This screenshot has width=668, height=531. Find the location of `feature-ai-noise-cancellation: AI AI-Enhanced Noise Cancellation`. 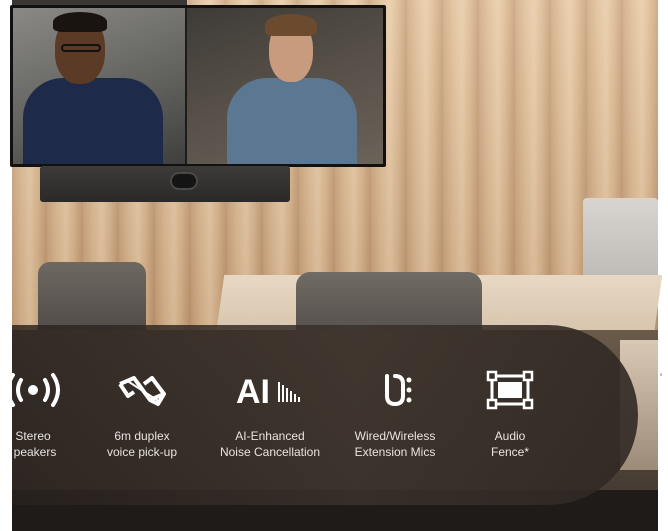

feature-ai-noise-cancellation: AI AI-Enhanced Noise Cancellation is located at coordinates (270, 415).